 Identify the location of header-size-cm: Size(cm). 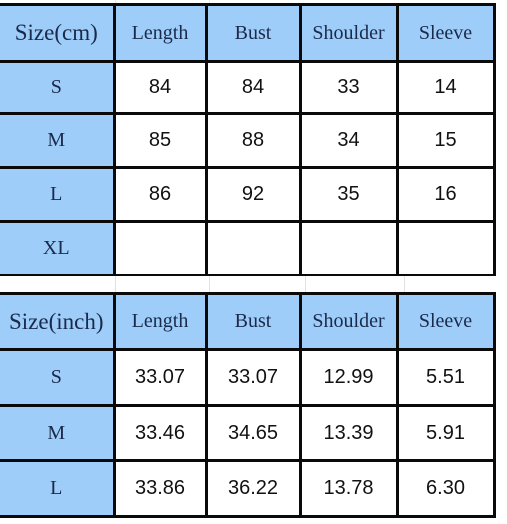
(58, 33).